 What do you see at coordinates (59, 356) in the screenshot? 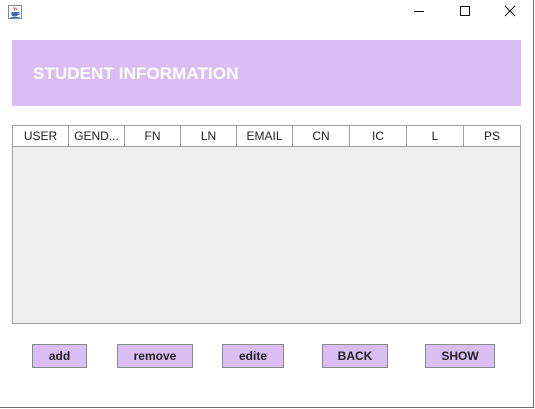
I see `add-button: add` at bounding box center [59, 356].